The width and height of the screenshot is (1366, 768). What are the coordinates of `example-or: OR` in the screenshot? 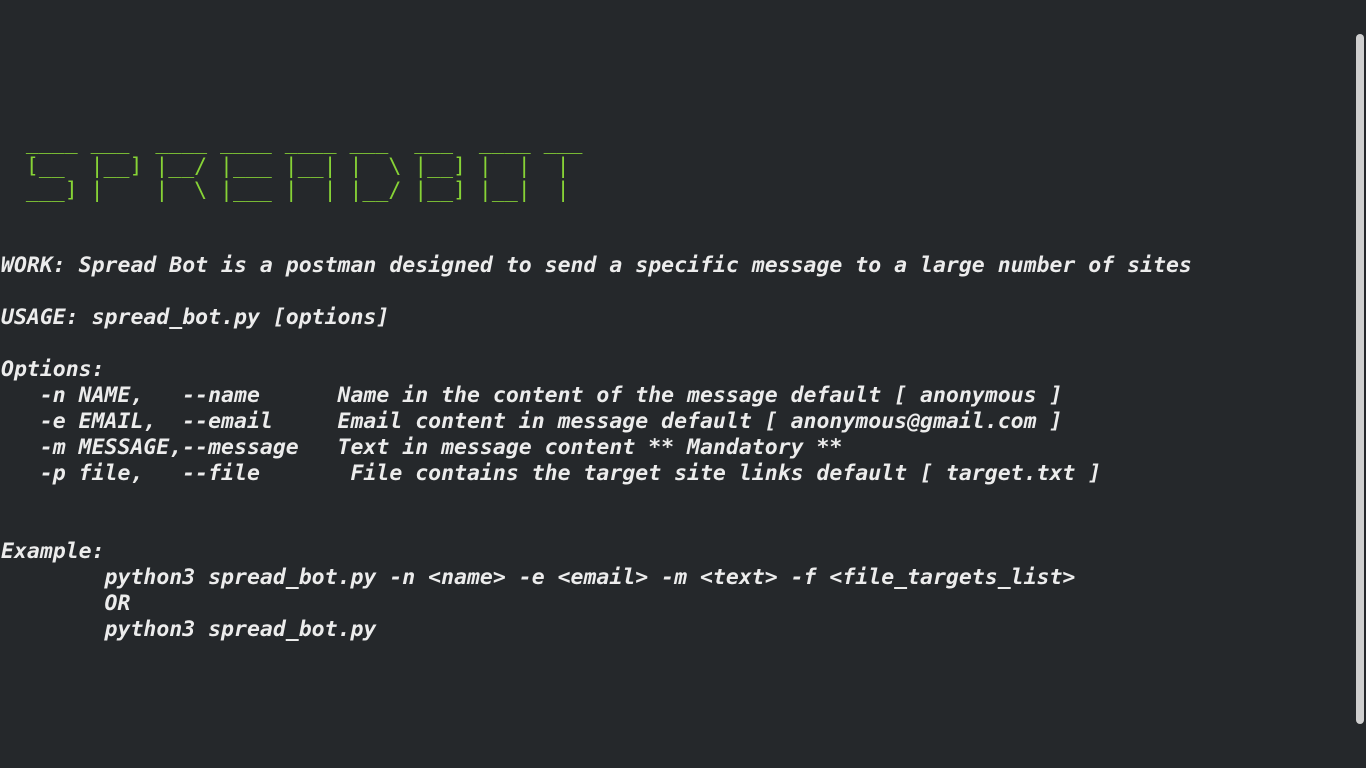 It's located at (66, 603).